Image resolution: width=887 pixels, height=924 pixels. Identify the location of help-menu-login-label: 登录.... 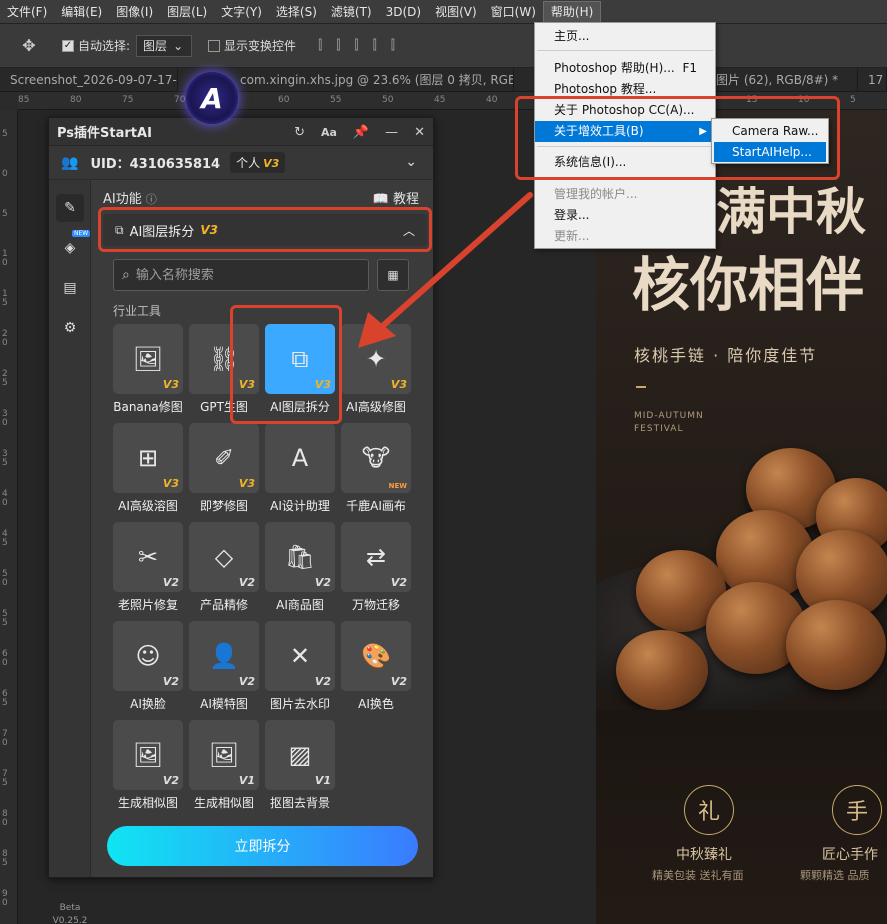
(572, 215).